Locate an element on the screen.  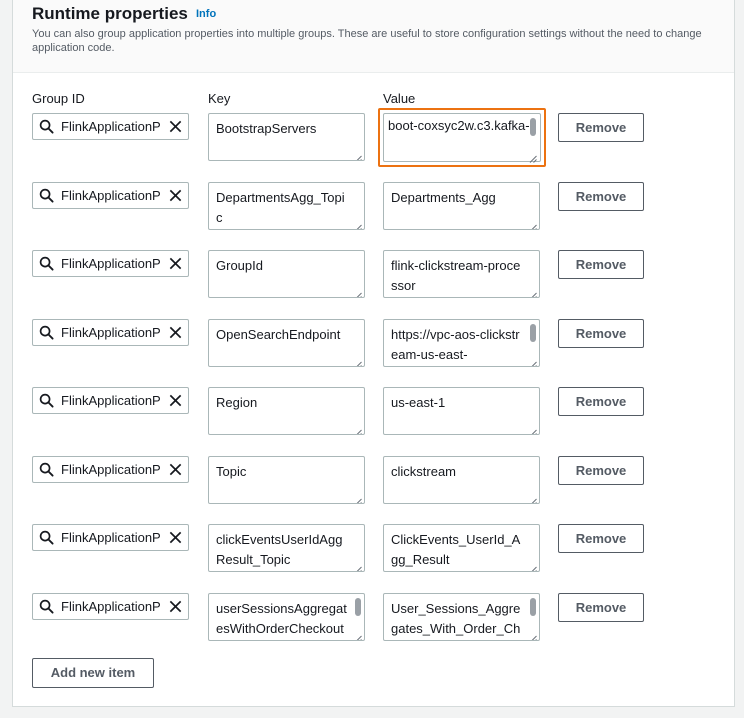
value-textarea: https://vpc-aos-clickstream-us-east- is located at coordinates (461, 343).